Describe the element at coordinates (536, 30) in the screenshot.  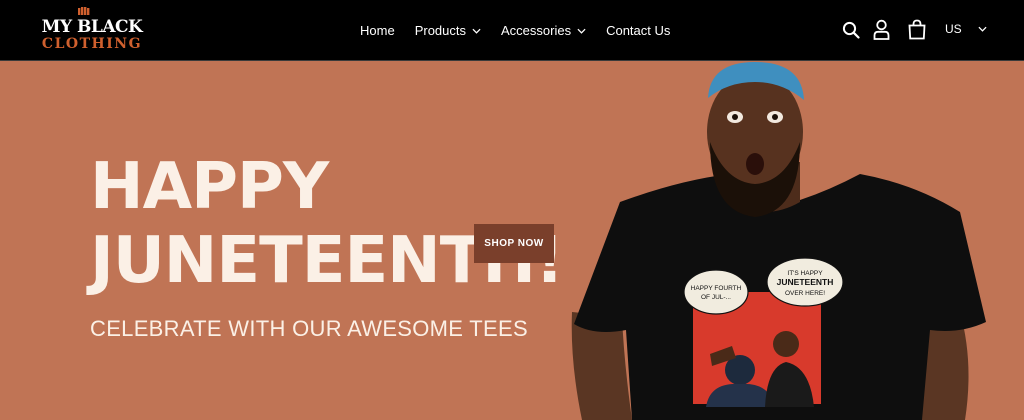
I see `nav-accessories-label: Accessories` at that location.